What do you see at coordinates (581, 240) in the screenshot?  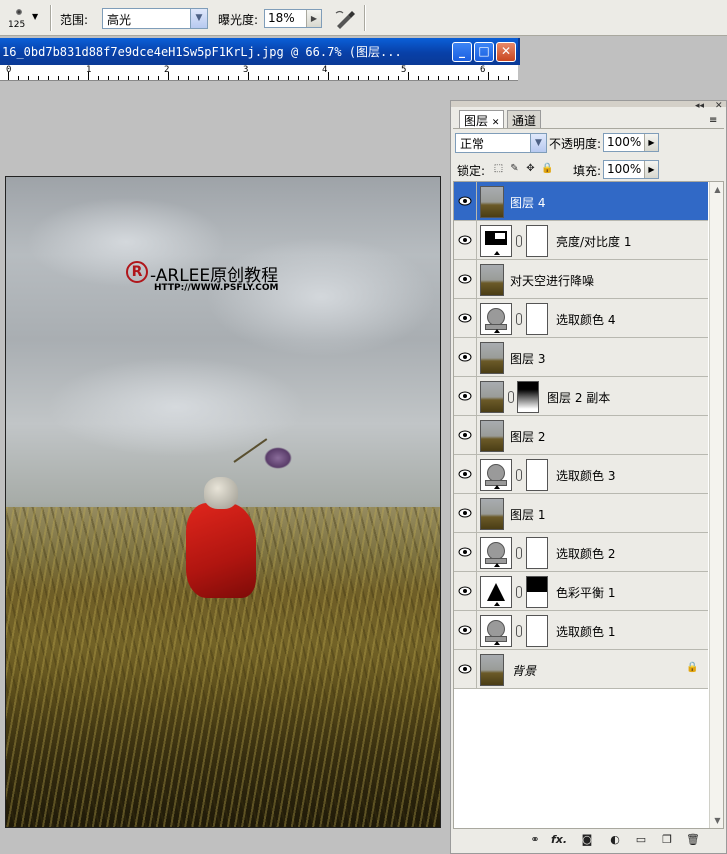 I see `layer-row: 亮度/对比度 1` at bounding box center [581, 240].